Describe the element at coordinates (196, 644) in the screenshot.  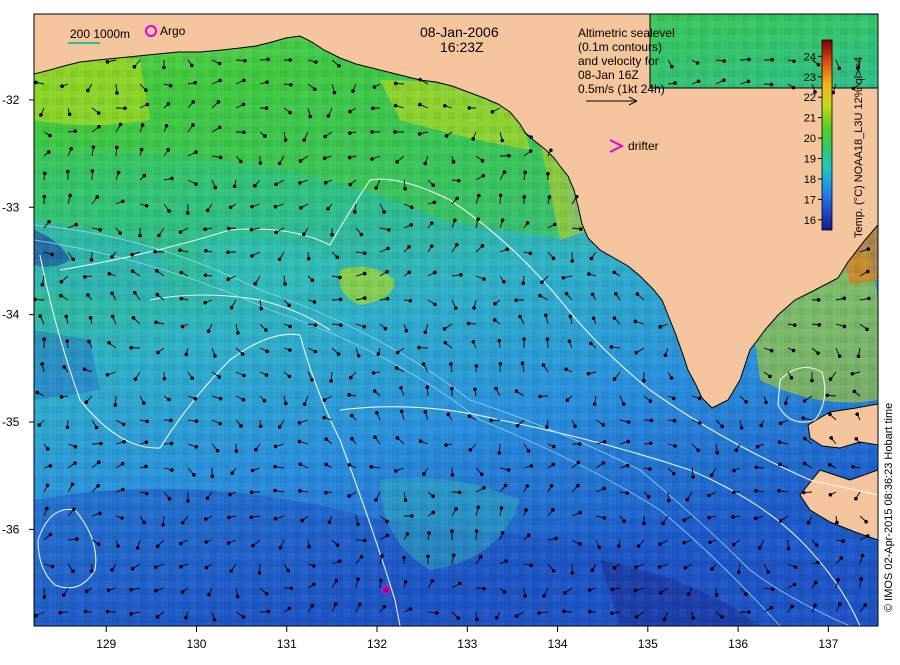
I see `x-tick-label: 130` at that location.